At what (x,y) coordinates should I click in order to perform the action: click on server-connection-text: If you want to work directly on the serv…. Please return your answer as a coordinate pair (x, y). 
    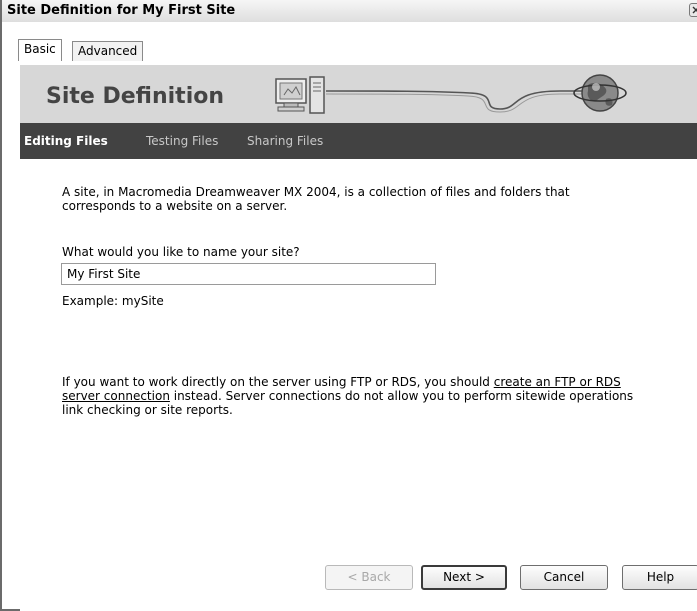
    Looking at the image, I should click on (349, 396).